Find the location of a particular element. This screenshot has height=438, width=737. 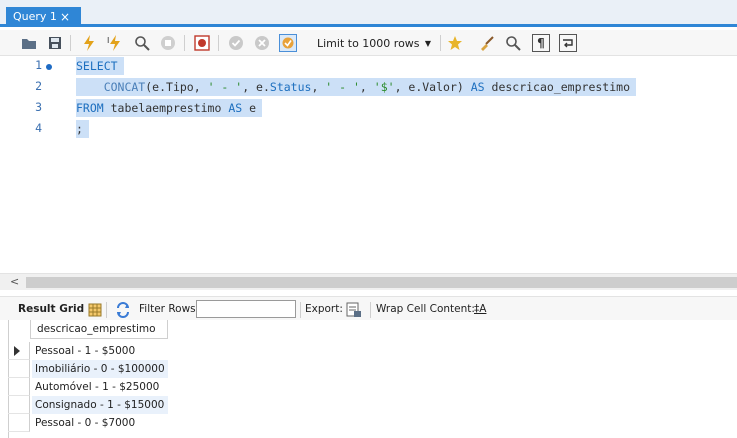

scrollbar-thumb is located at coordinates (381, 282).